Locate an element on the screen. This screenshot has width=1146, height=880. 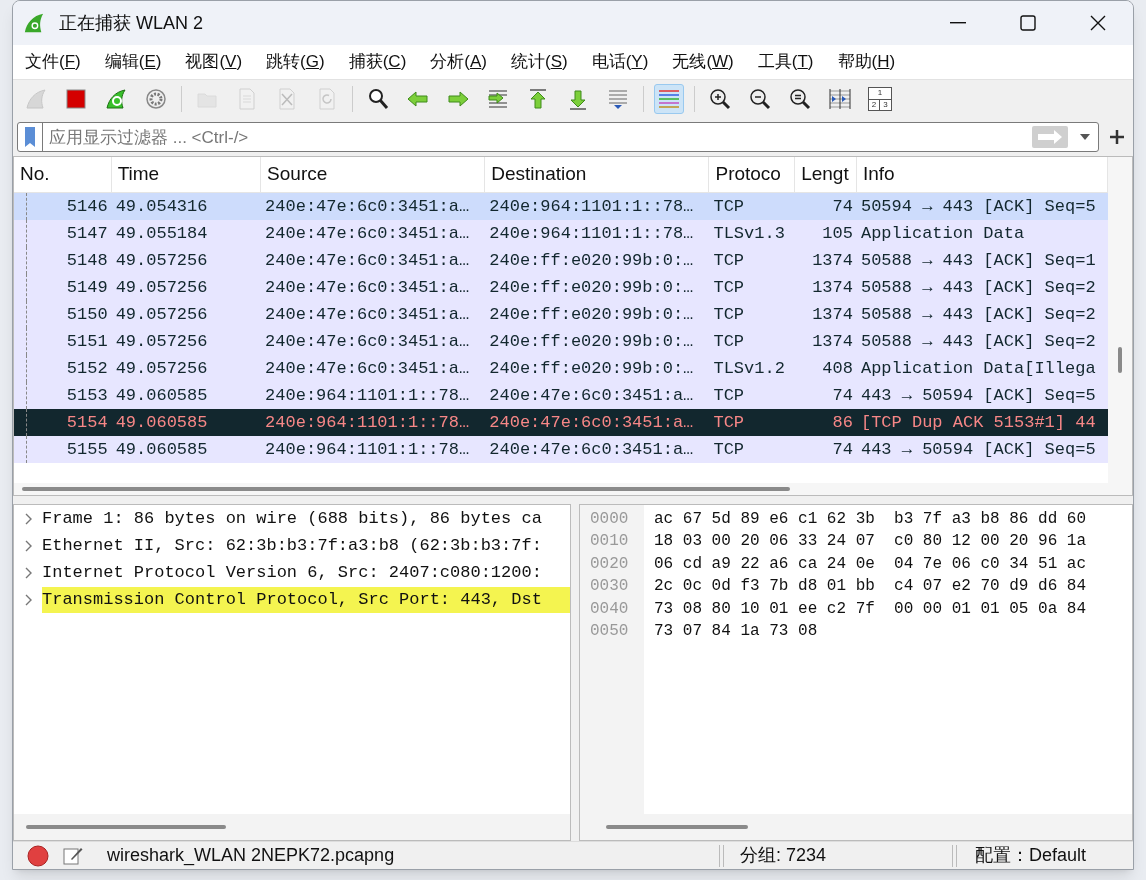
packet-row: 5148 49.057256 240e:47e:6c0:3451:a… 240e:ff:e020:99b:0:… TCP 1374 50588 → 443 [ACK] Seq=1 is located at coordinates (561, 261).